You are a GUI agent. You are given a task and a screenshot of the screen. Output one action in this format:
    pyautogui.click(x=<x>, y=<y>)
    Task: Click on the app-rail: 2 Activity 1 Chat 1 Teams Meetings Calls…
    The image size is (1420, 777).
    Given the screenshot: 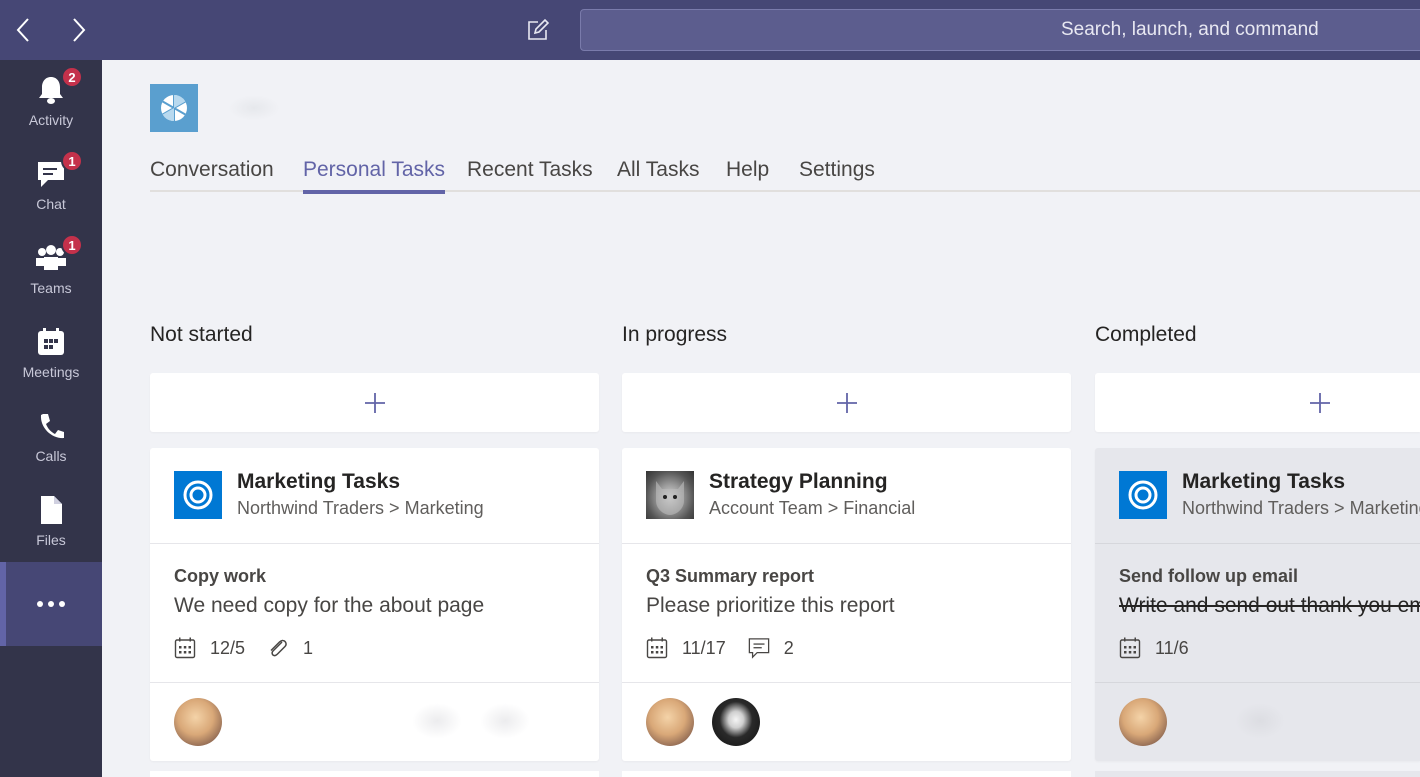 What is the action you would take?
    pyautogui.click(x=51, y=418)
    